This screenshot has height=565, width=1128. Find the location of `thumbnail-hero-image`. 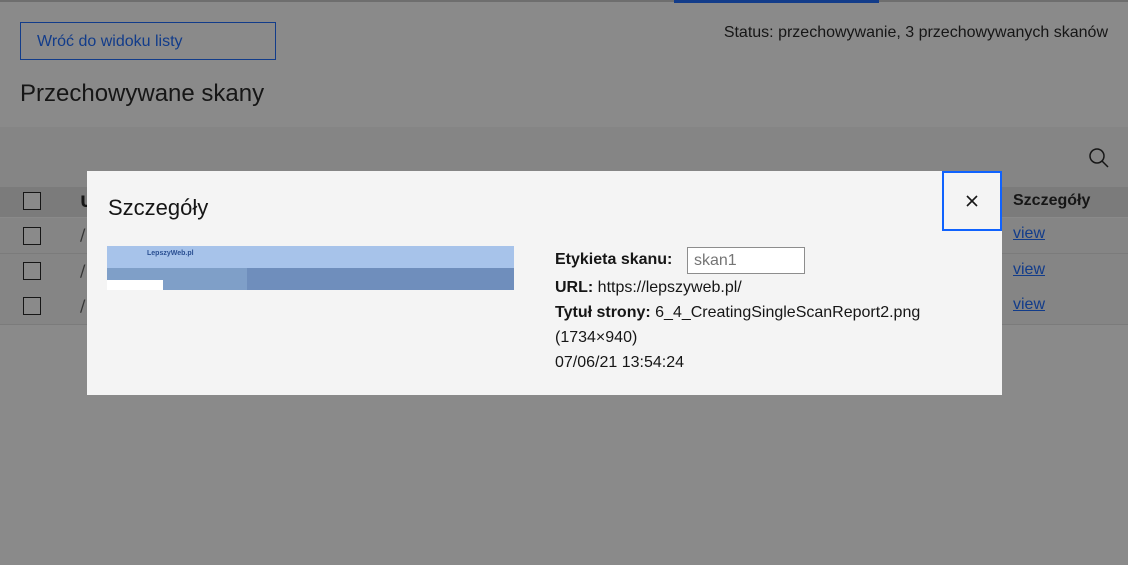

thumbnail-hero-image is located at coordinates (380, 279).